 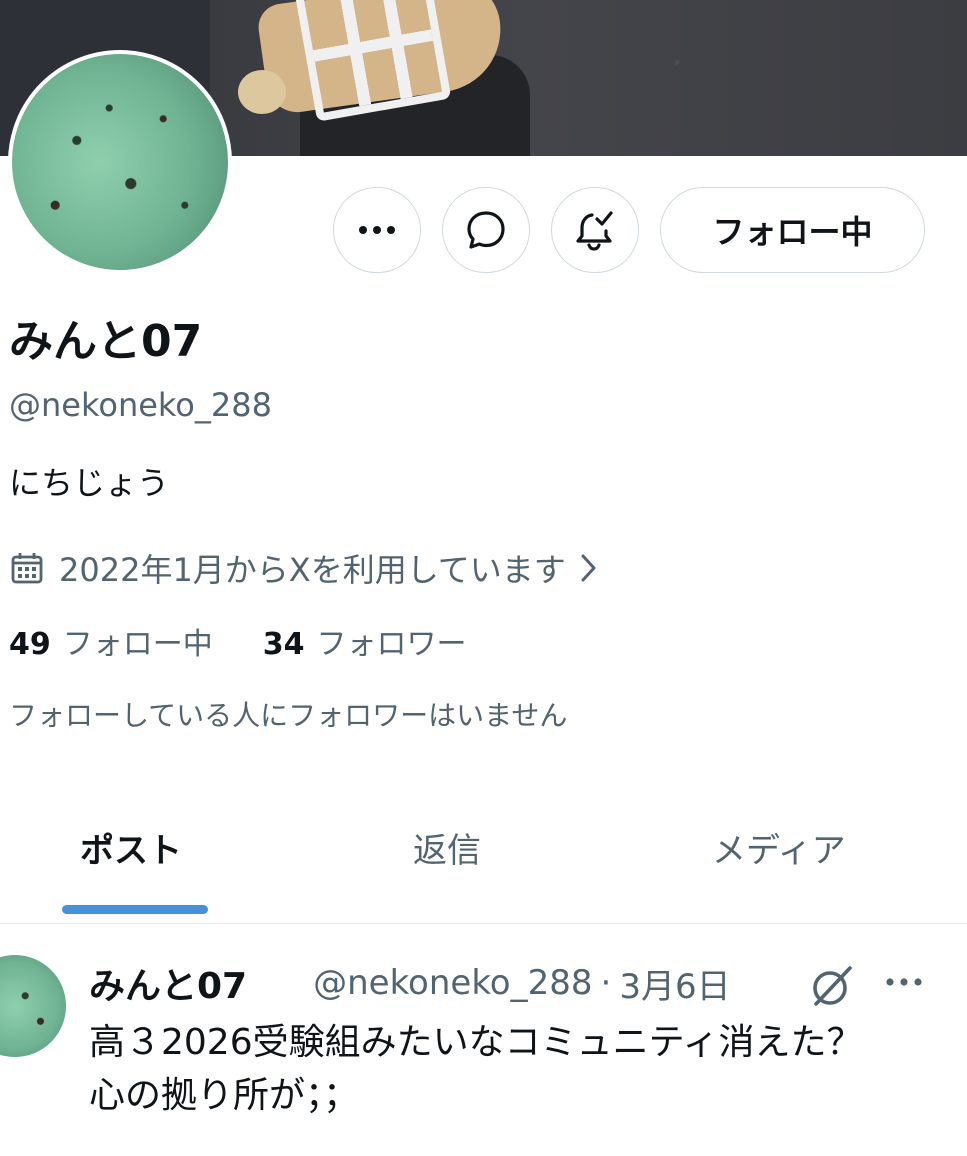 I want to click on following-button: フォロー中, so click(x=792, y=230).